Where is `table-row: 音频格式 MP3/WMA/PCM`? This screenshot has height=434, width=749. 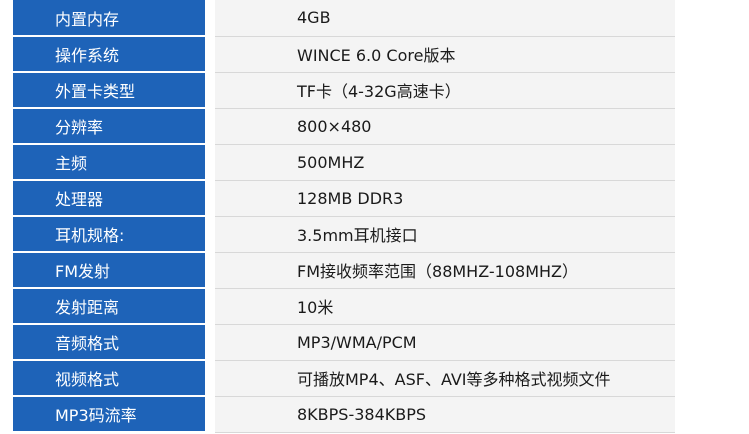 table-row: 音频格式 MP3/WMA/PCM is located at coordinates (344, 342).